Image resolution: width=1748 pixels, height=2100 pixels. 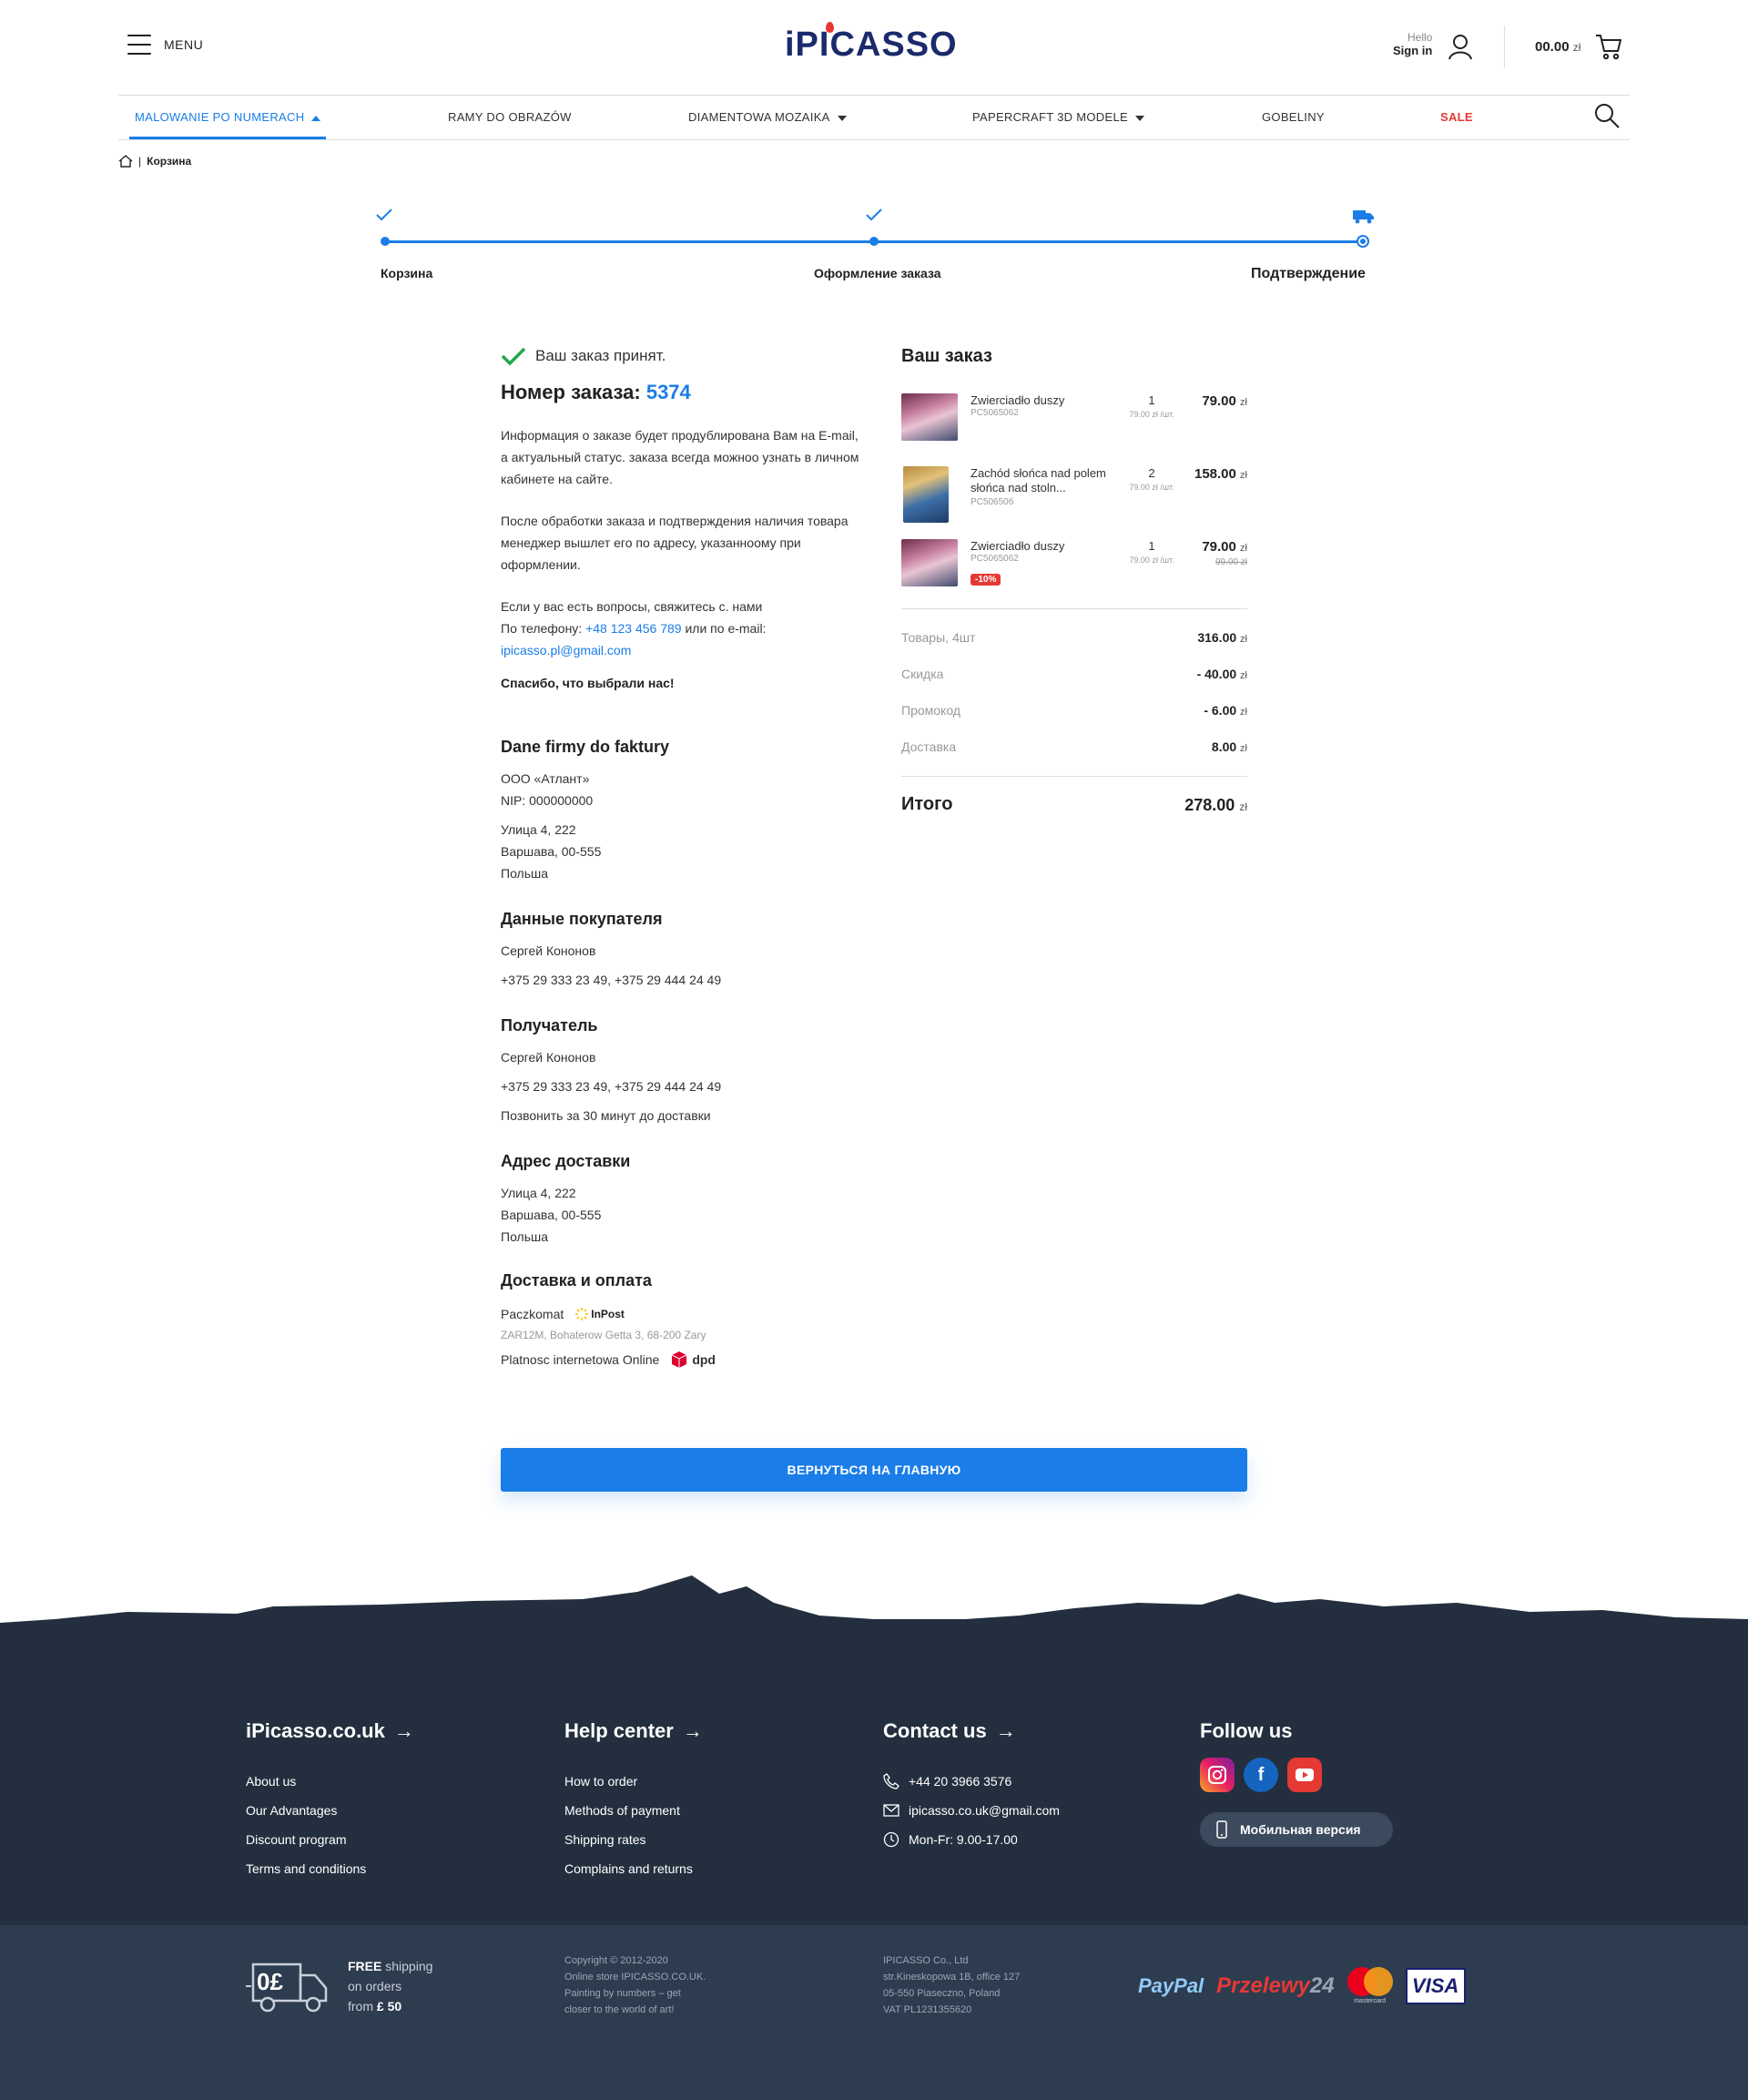 What do you see at coordinates (971, 1731) in the screenshot?
I see `footer-title-contact: Contact us →` at bounding box center [971, 1731].